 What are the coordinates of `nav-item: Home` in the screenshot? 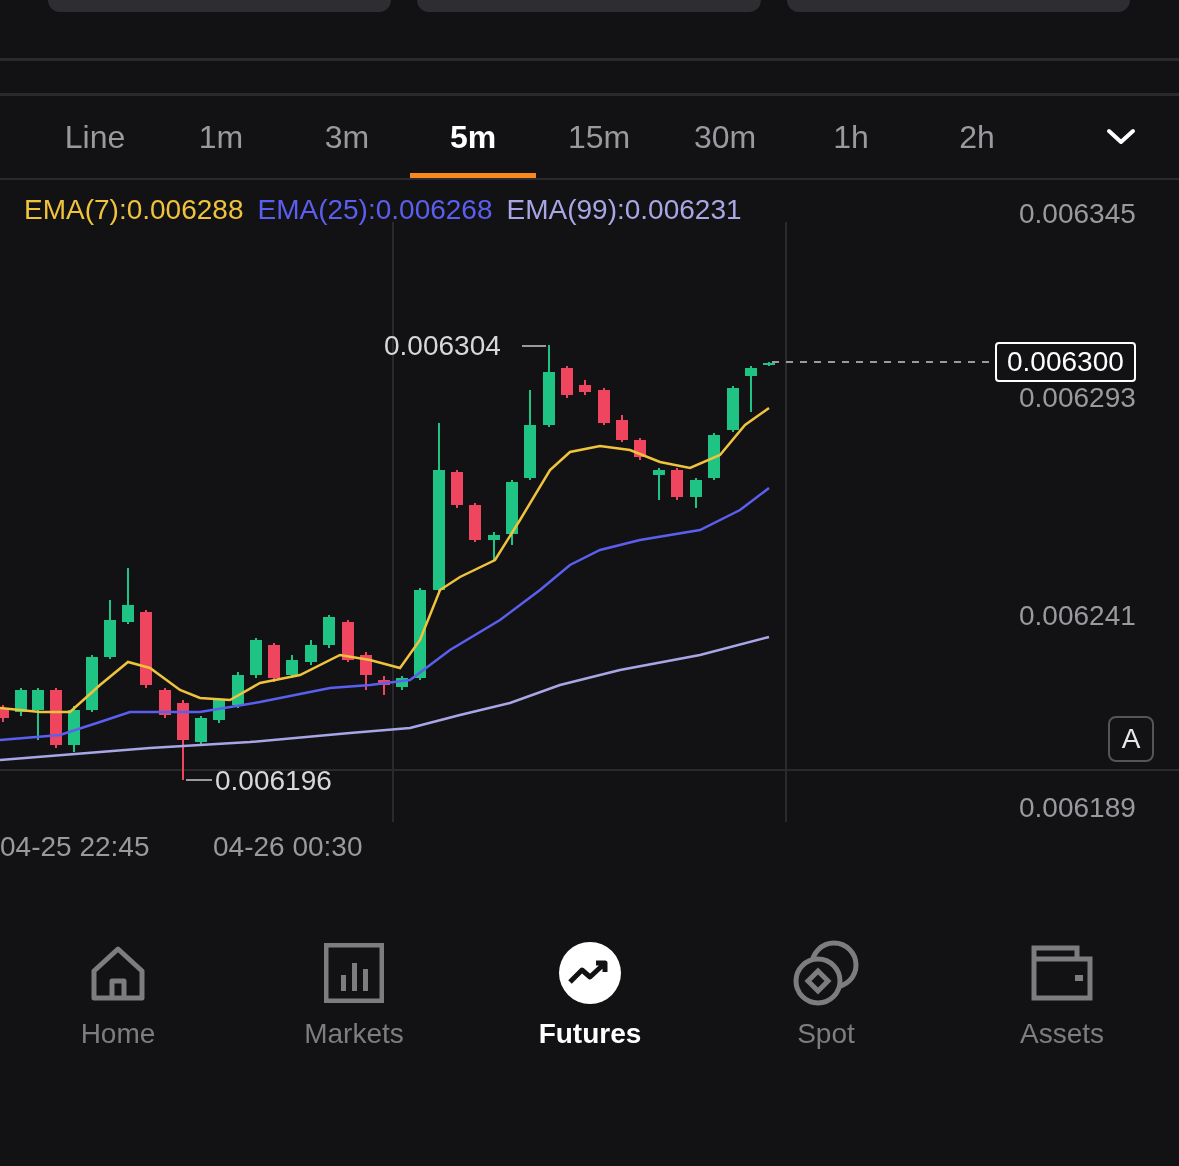 It's located at (118, 995).